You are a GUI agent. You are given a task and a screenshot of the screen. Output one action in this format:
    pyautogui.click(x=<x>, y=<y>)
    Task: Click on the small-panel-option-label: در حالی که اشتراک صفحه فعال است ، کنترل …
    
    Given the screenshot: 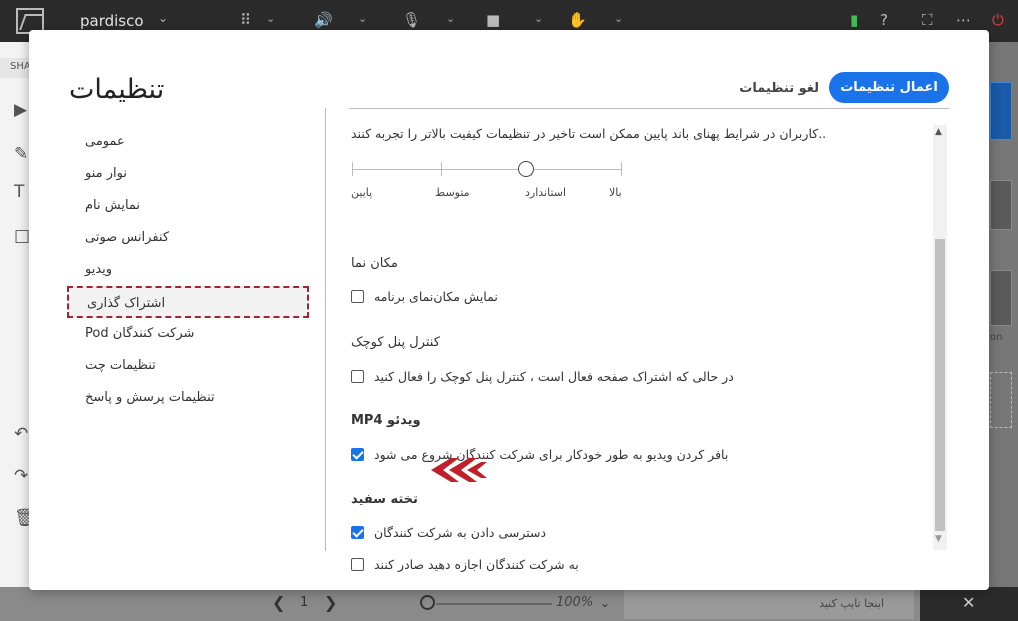 What is the action you would take?
    pyautogui.click(x=554, y=376)
    